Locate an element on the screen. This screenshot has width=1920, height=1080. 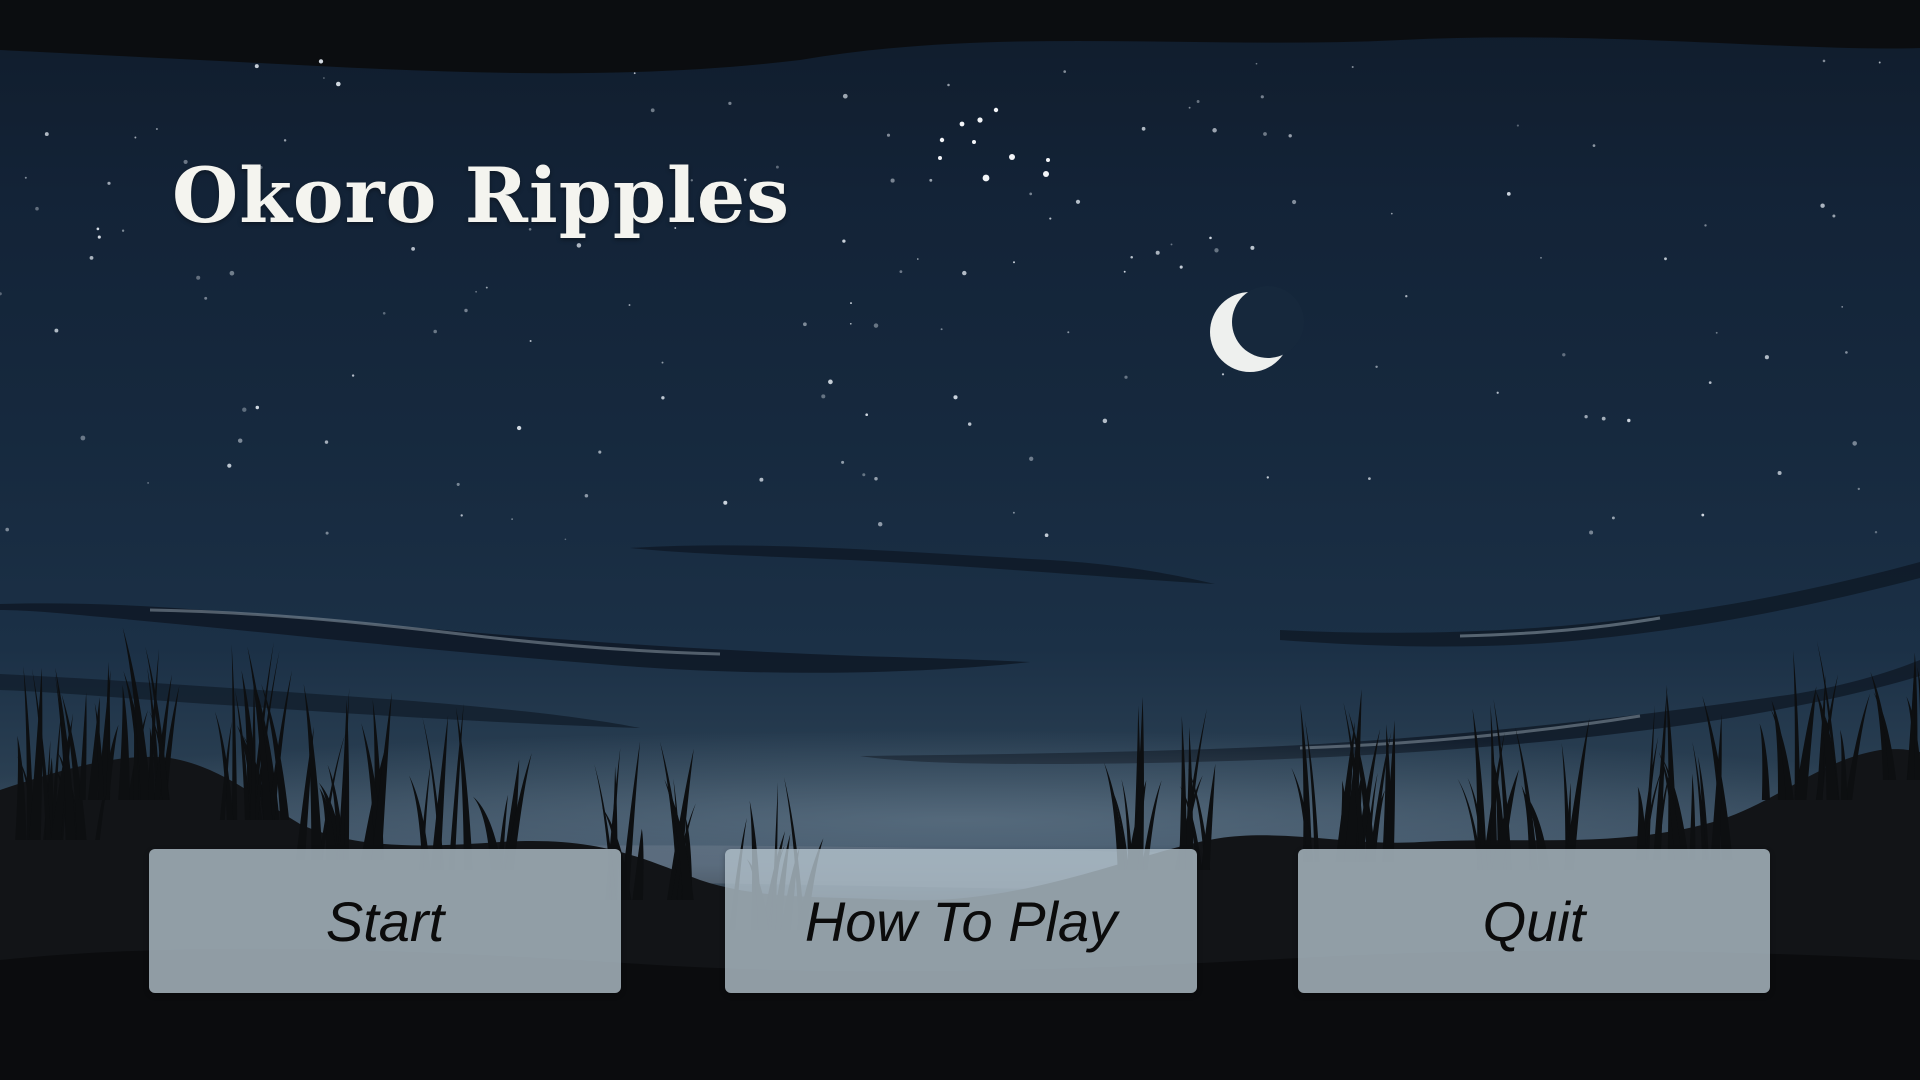
star-cluster is located at coordinates (994, 144).